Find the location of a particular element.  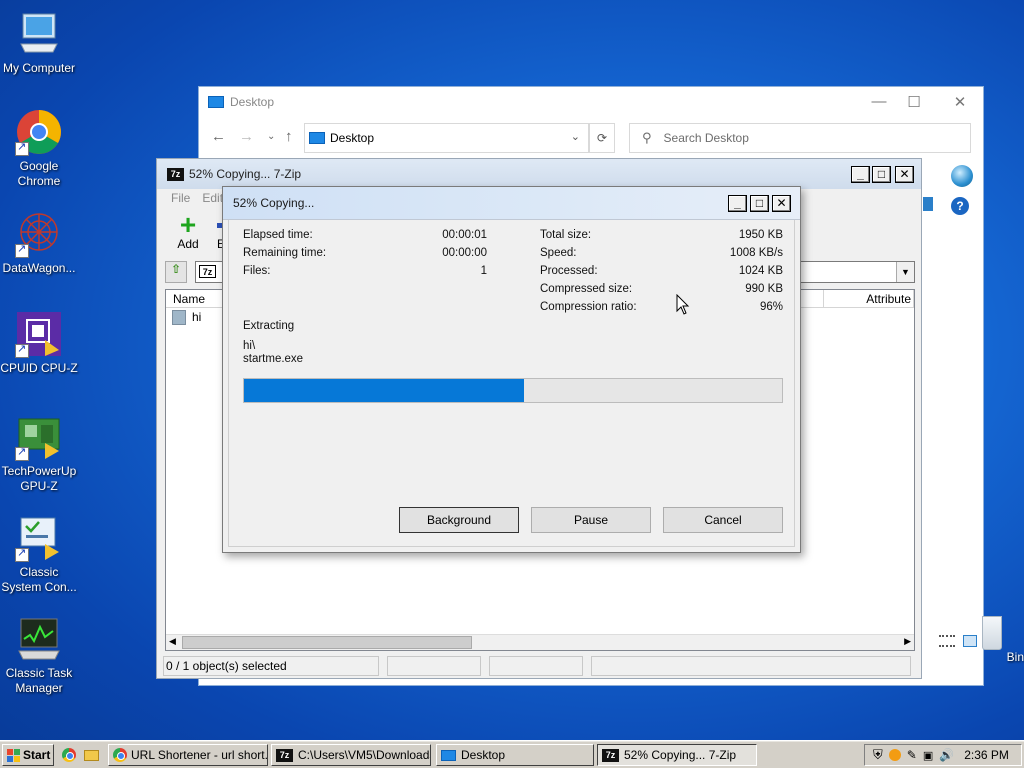

minimize-icon: — is located at coordinates (879, 101).